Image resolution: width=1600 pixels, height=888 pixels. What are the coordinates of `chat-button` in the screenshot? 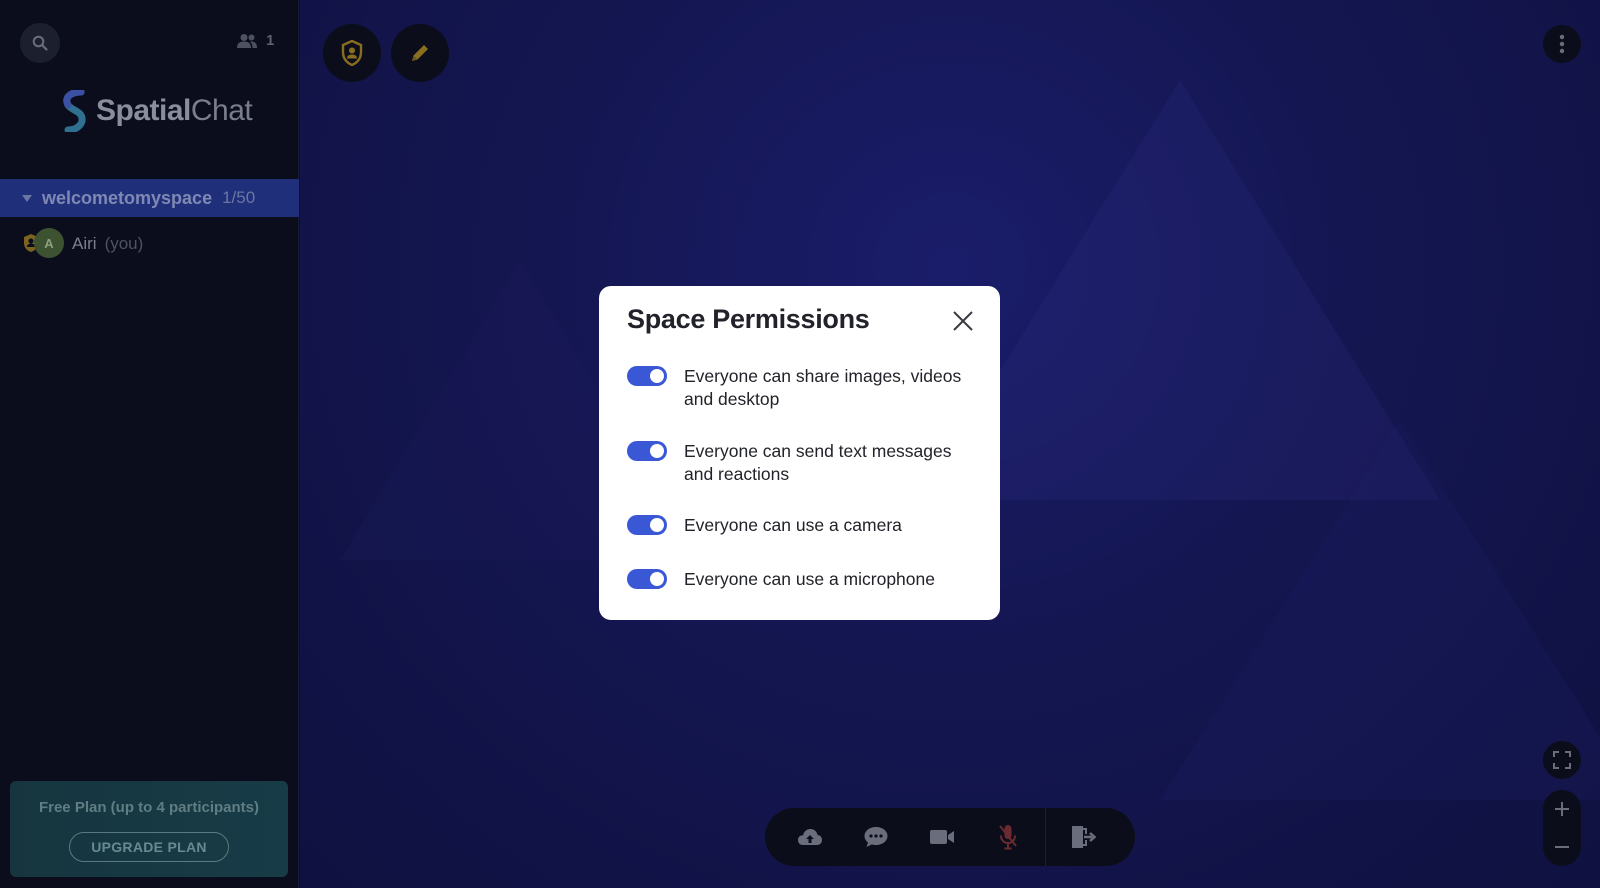 It's located at (876, 837).